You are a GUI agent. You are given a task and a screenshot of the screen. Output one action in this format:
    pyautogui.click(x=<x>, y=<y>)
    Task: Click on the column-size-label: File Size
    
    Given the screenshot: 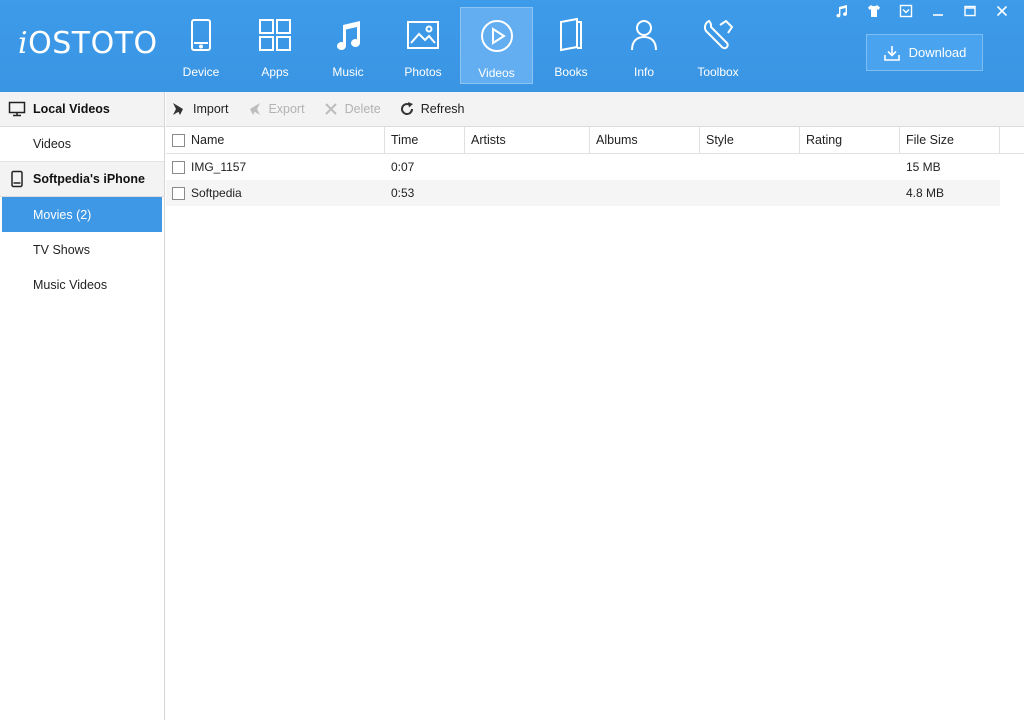 What is the action you would take?
    pyautogui.click(x=930, y=140)
    